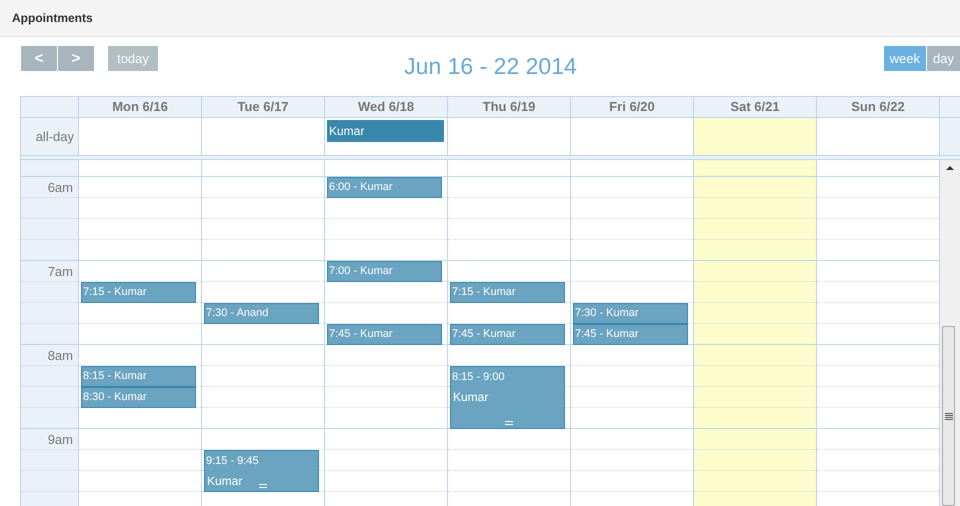 The image size is (960, 506). I want to click on previous-button: <, so click(39, 58).